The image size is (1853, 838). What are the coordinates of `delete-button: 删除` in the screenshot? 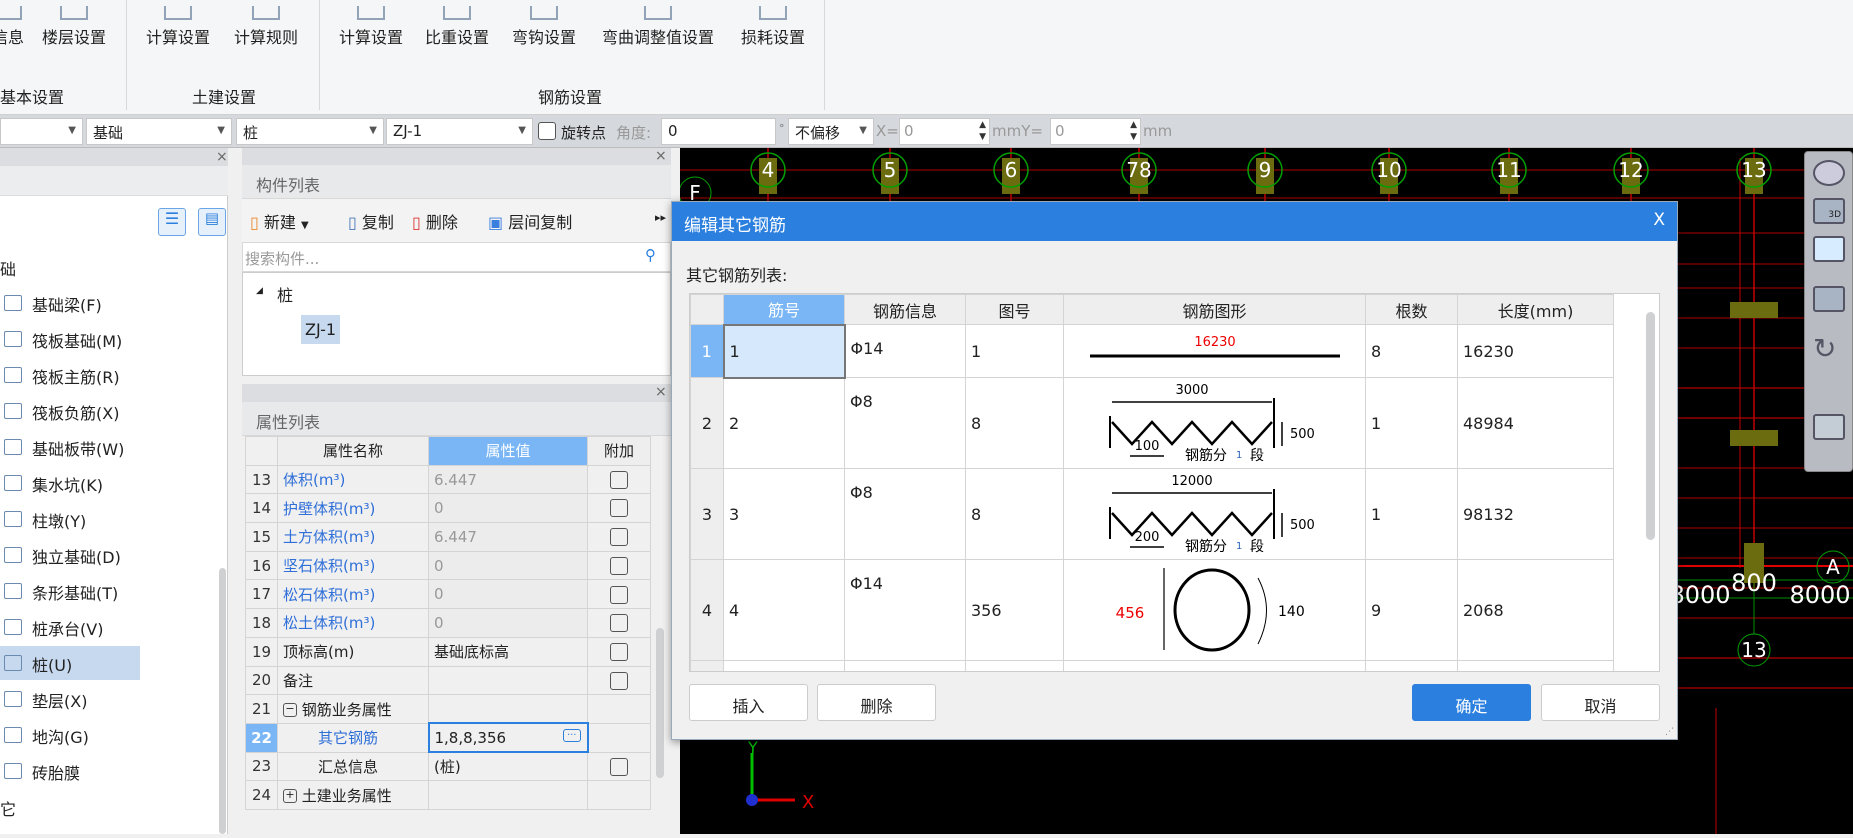 It's located at (876, 702).